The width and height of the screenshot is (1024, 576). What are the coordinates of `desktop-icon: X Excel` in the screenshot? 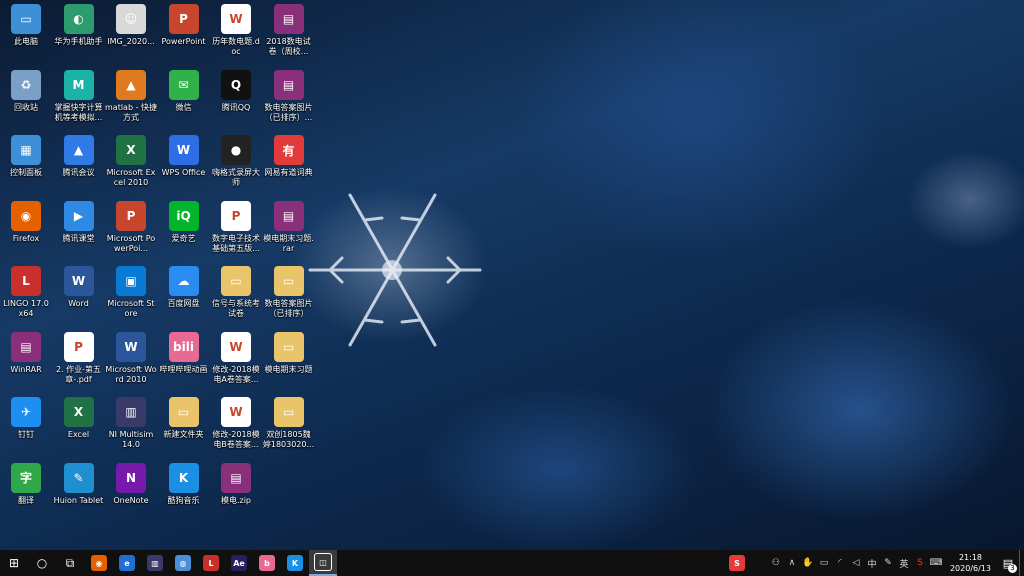 It's located at (79, 418).